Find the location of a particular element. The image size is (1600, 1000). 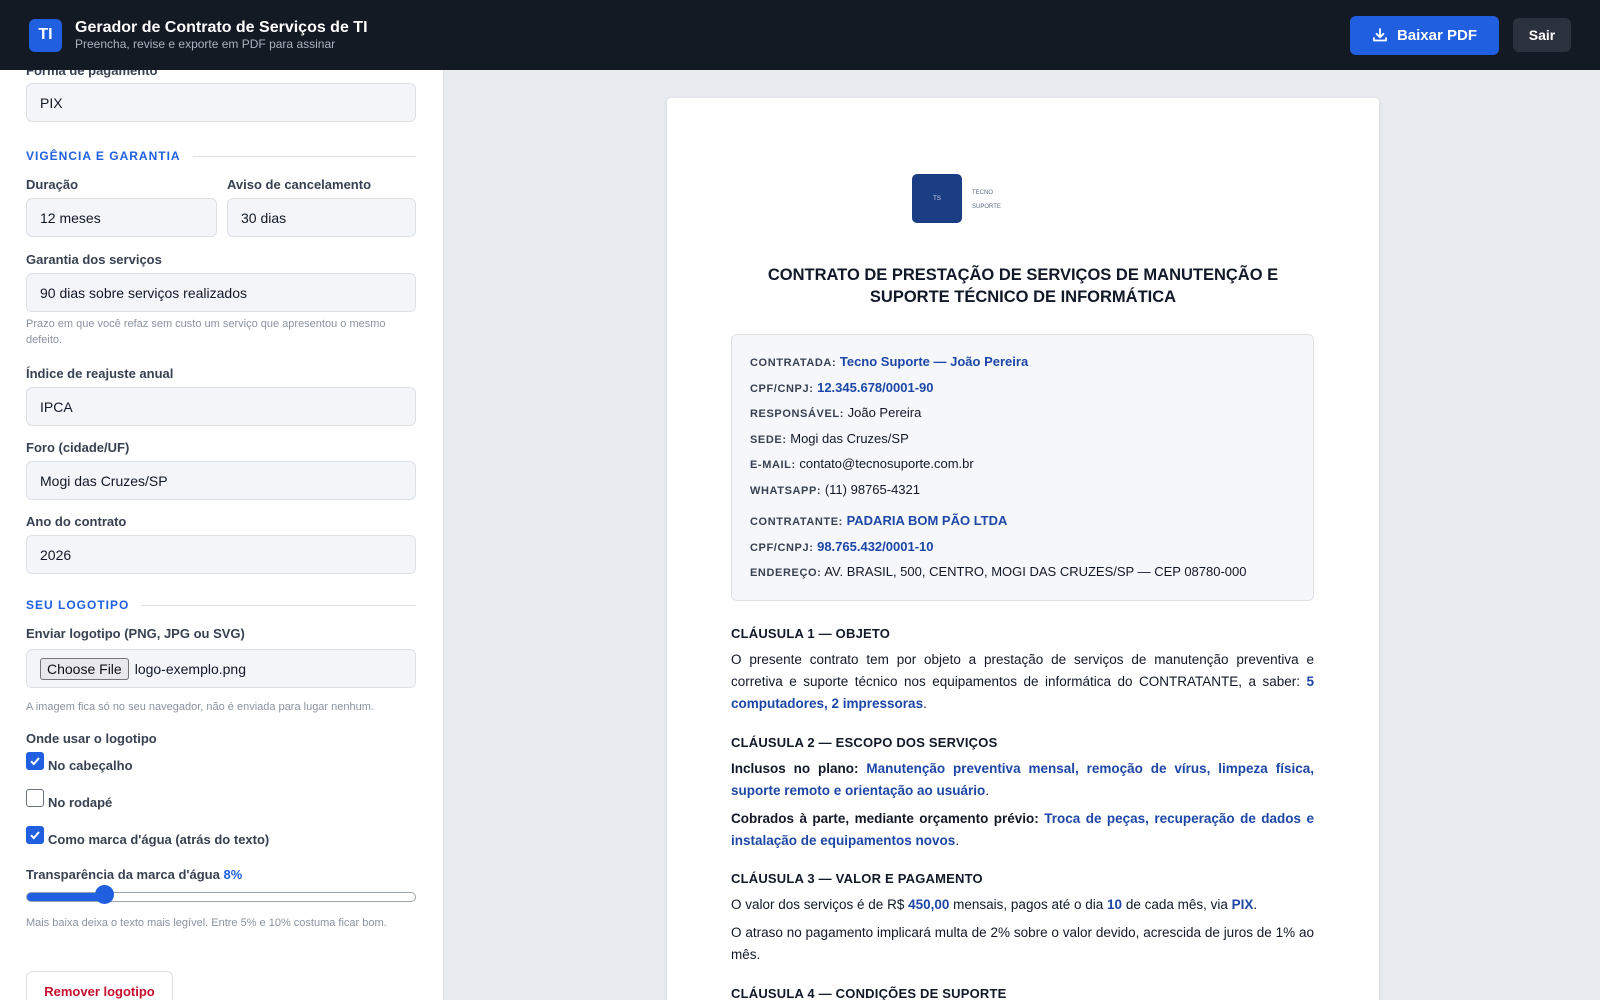

cnpj-contratada-line: CPF/CNPJ: 12.345.678/0001-90 is located at coordinates (1022, 393).